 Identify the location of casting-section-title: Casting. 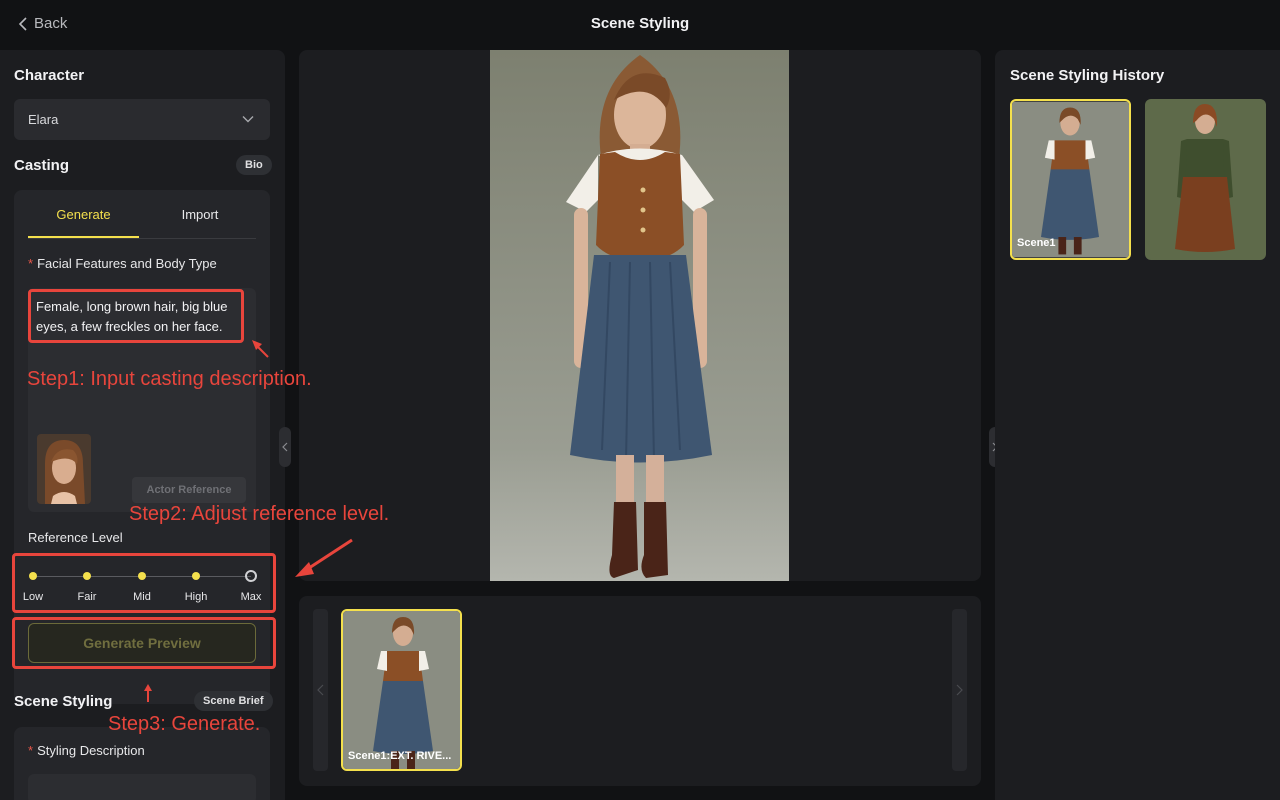
(42, 165).